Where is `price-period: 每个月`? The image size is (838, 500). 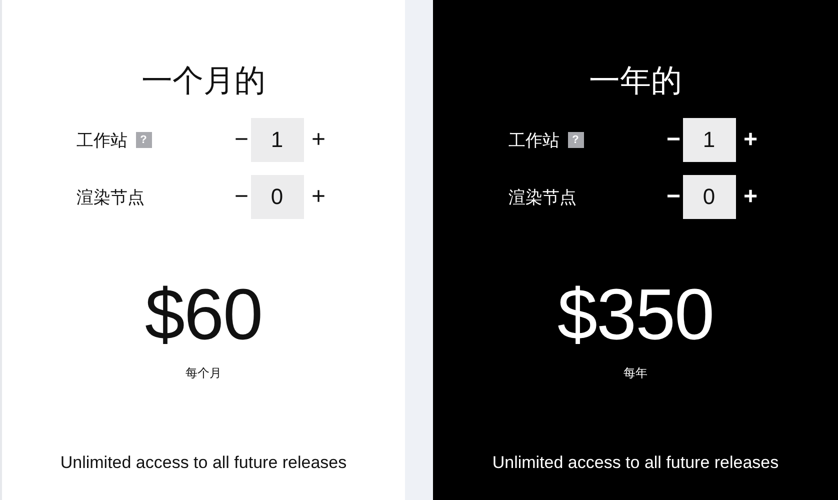
price-period: 每个月 is located at coordinates (204, 373).